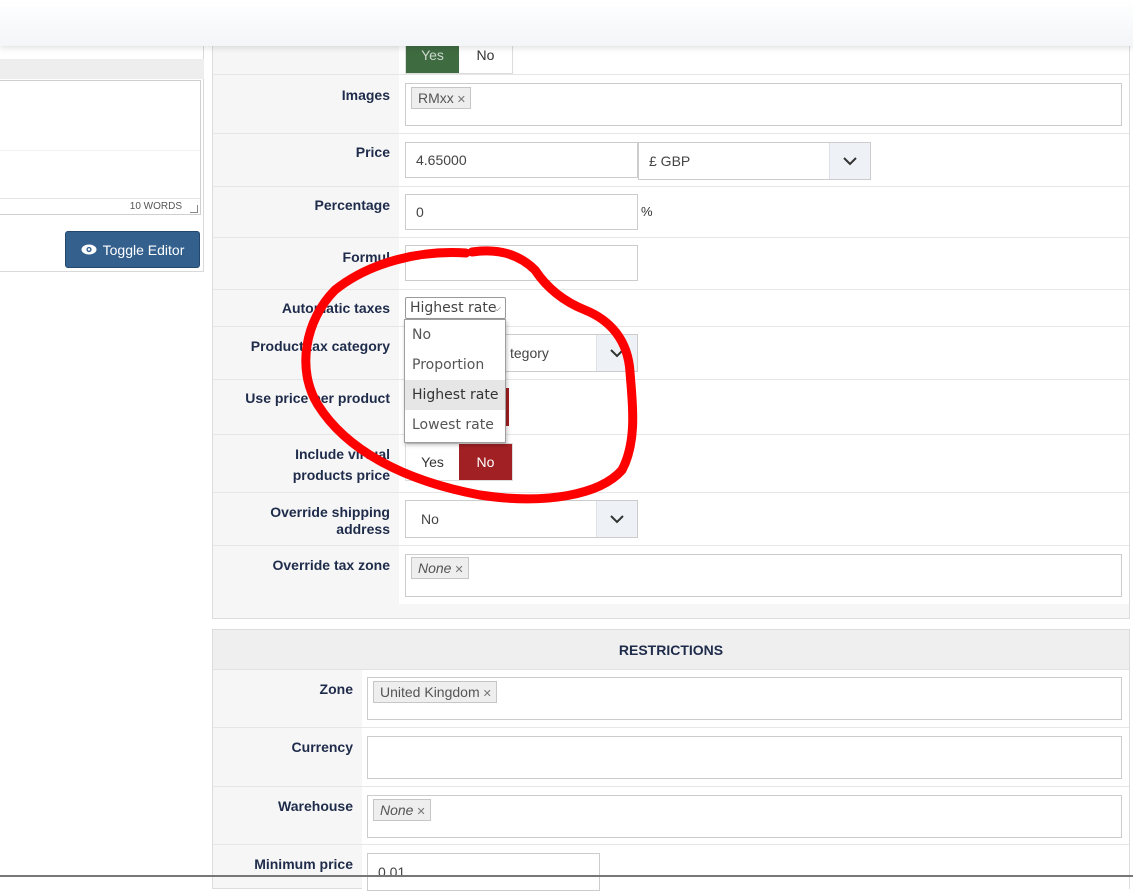  I want to click on editor-text-line, so click(100, 150).